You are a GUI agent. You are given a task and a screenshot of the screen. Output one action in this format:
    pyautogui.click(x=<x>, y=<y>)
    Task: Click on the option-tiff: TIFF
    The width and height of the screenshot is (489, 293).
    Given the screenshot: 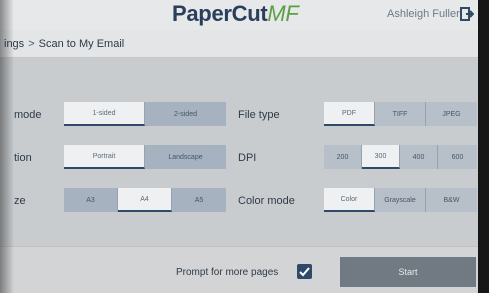 What is the action you would take?
    pyautogui.click(x=400, y=114)
    